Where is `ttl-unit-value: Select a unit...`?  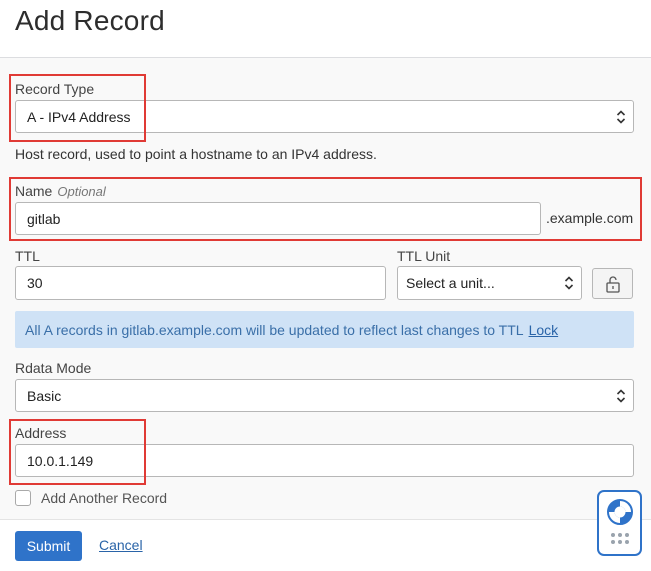 ttl-unit-value: Select a unit... is located at coordinates (450, 283).